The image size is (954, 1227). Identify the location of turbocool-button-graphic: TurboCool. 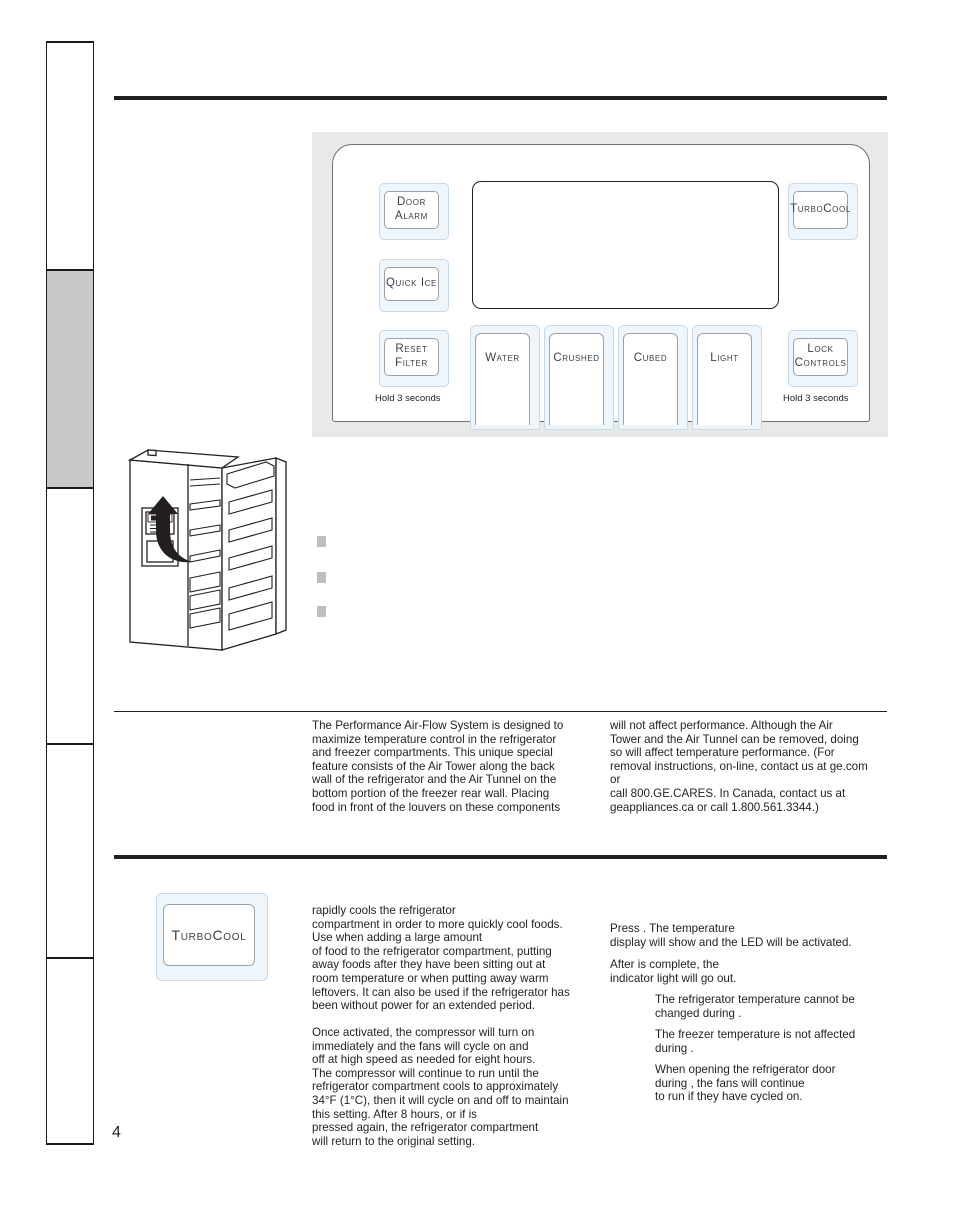
(212, 937).